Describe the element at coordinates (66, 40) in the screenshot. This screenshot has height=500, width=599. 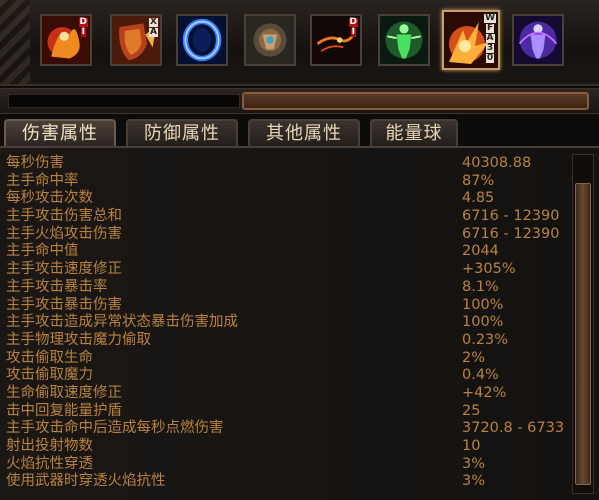
I see `flame-warrior-skill-icon: DI` at that location.